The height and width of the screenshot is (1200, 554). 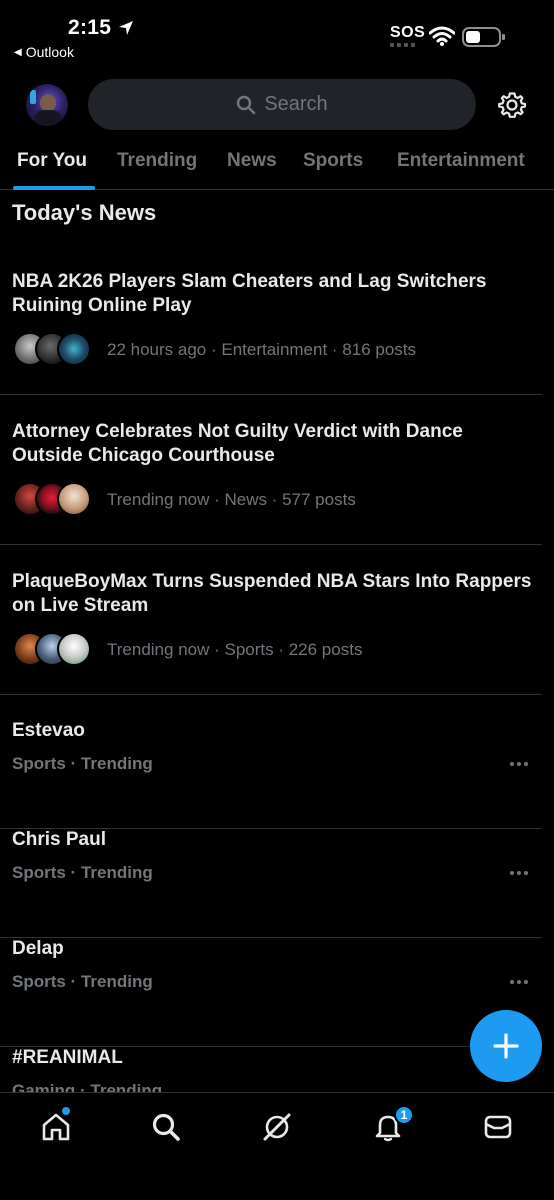 What do you see at coordinates (271, 883) in the screenshot?
I see `trend-item: Chris Paul Sports · Trending` at bounding box center [271, 883].